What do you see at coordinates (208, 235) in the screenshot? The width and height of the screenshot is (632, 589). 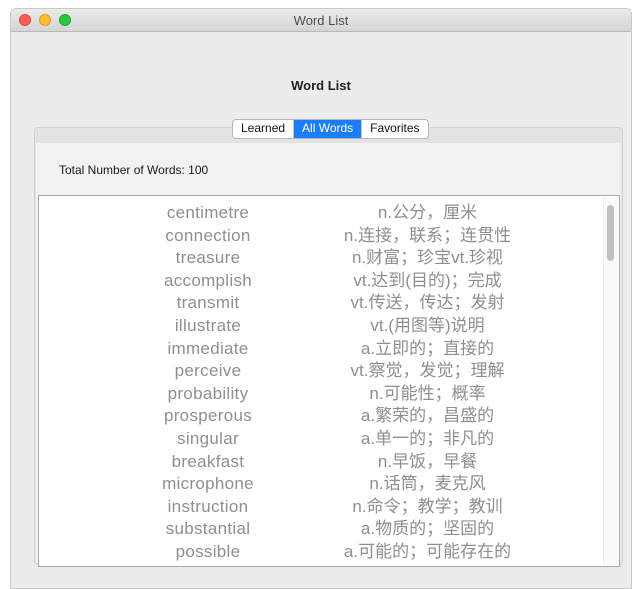 I see `word-text: connection` at bounding box center [208, 235].